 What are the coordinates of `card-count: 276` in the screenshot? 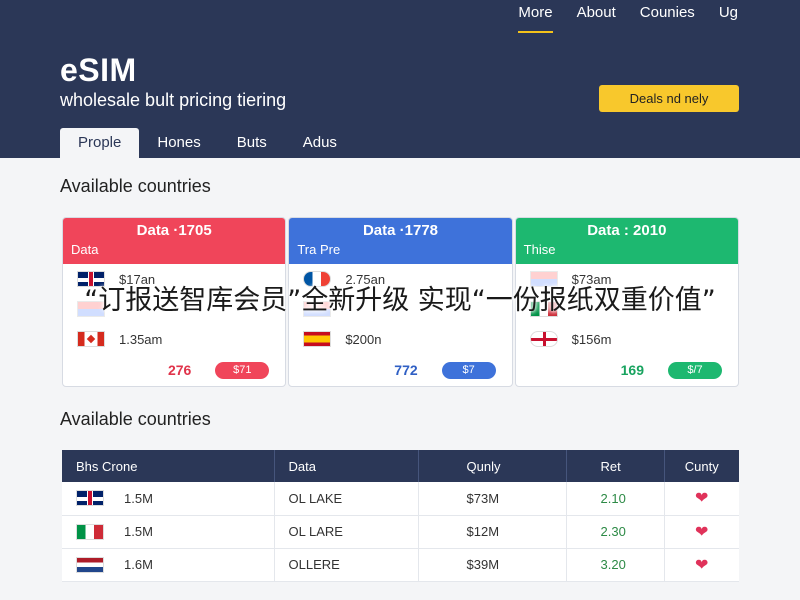 It's located at (179, 370).